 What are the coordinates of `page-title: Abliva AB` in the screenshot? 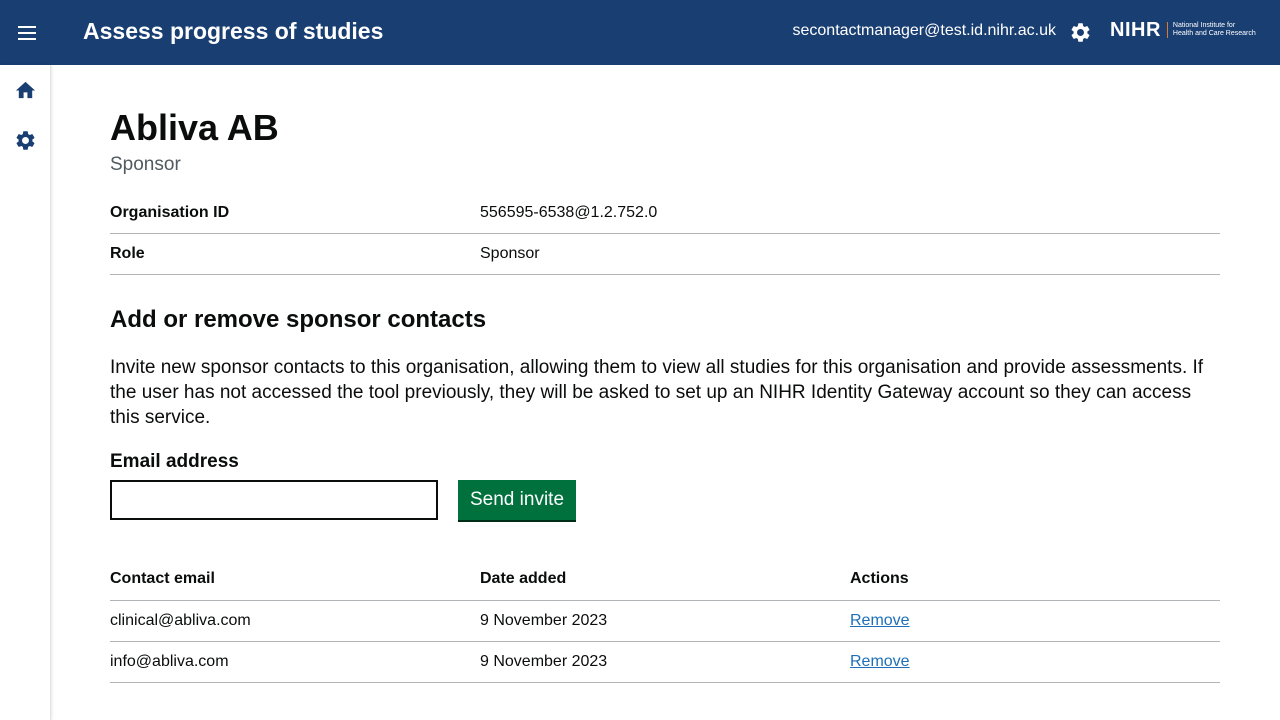 It's located at (194, 127).